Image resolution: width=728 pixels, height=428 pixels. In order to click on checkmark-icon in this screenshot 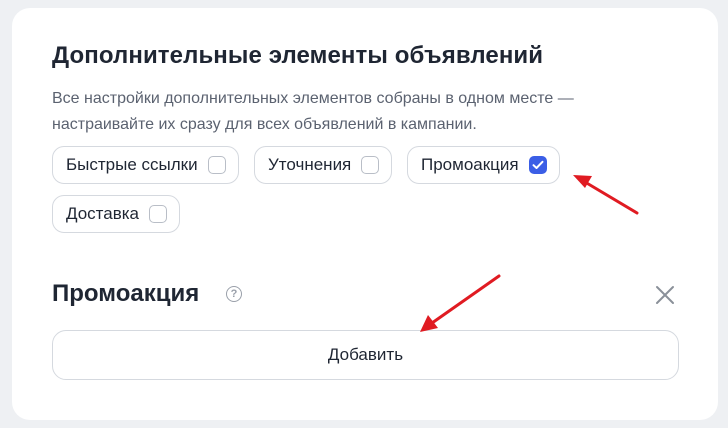, I will do `click(538, 164)`.